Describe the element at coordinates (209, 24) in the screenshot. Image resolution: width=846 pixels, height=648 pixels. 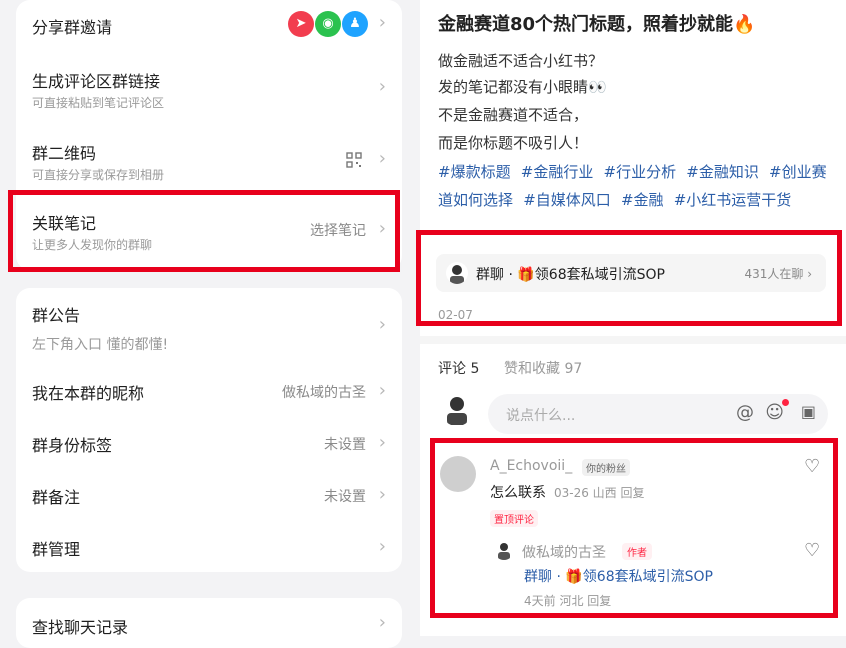
I see `share-invite-row: 分享群邀请 ➤ ◉ ♟ ›` at that location.